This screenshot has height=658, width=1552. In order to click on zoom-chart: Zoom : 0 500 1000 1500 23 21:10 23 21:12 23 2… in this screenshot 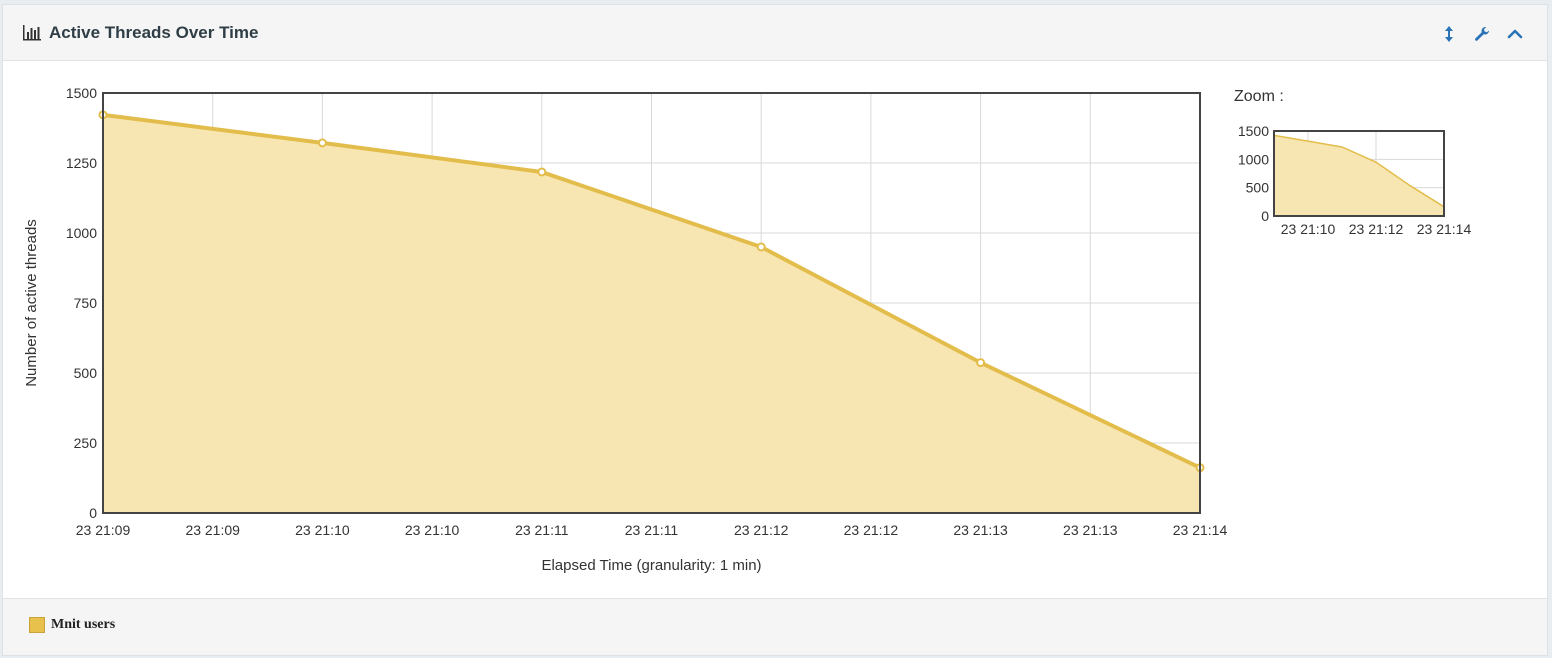, I will do `click(1352, 162)`.